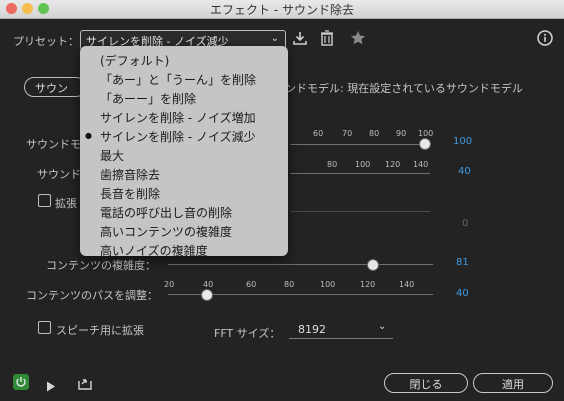 This screenshot has width=564, height=401. I want to click on extend-checkbox, so click(44, 200).